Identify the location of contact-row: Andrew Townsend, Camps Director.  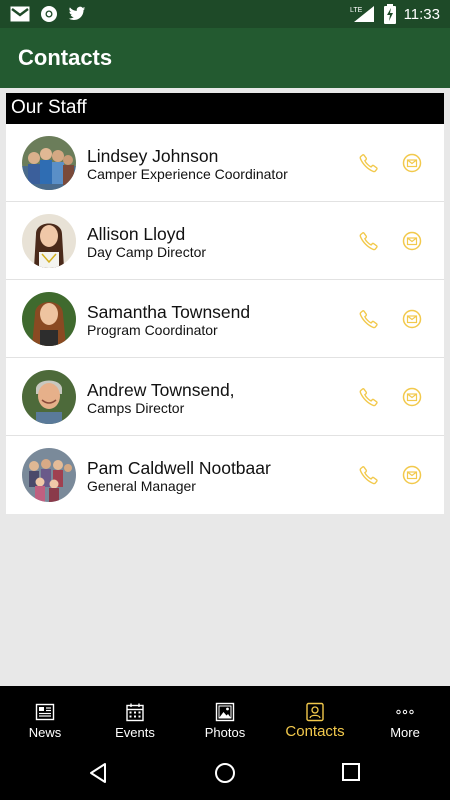
(225, 397).